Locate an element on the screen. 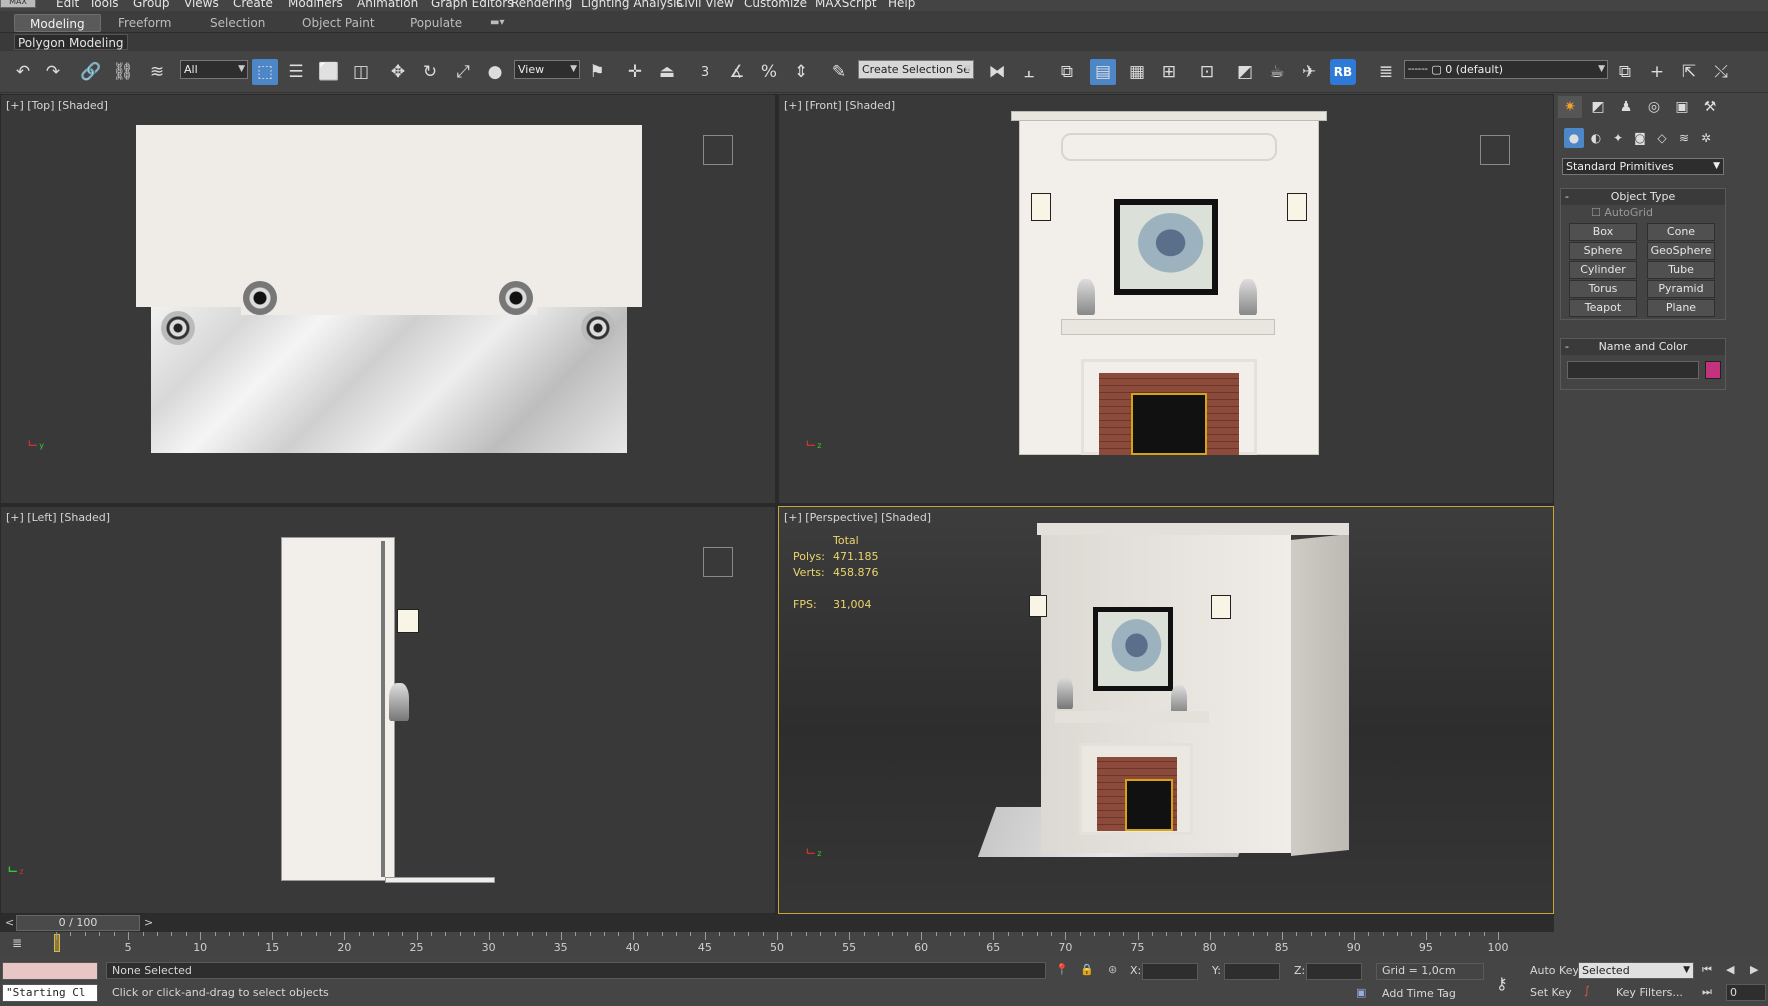 The height and width of the screenshot is (1006, 1768). render-production-icon: ✈ is located at coordinates (1309, 72).